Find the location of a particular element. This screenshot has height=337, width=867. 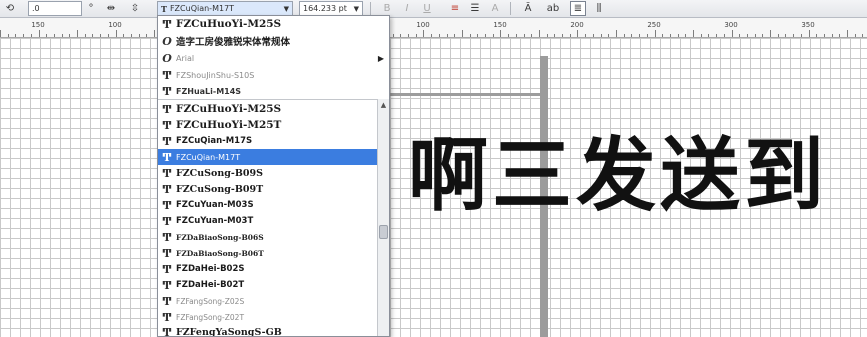

font-list-item: Ͳ FZCuYuan-M03T is located at coordinates (267, 221).